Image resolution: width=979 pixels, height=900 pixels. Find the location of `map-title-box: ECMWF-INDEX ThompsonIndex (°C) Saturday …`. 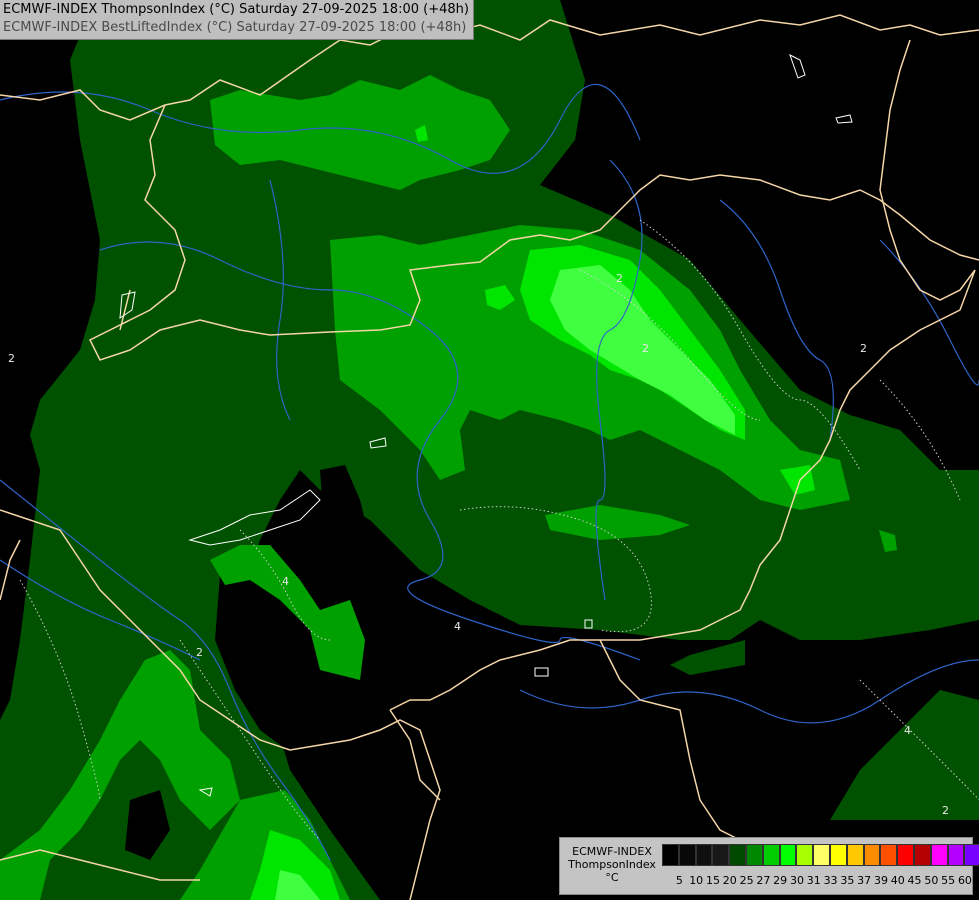

map-title-box: ECMWF-INDEX ThompsonIndex (°C) Saturday … is located at coordinates (237, 20).